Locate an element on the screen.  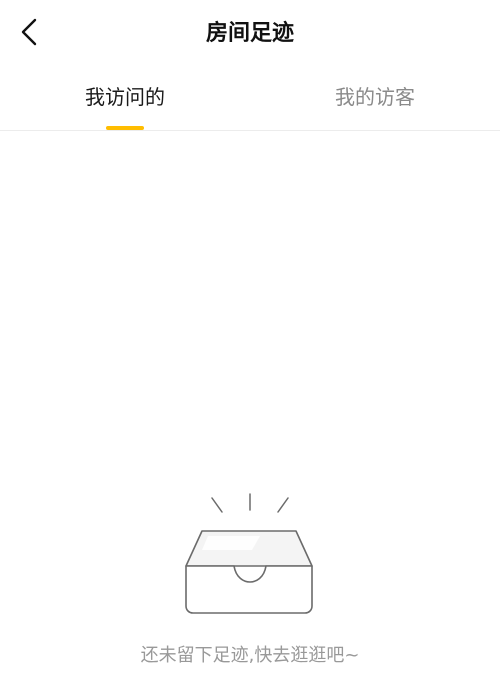
page-title: 房间足迹 is located at coordinates (249, 33).